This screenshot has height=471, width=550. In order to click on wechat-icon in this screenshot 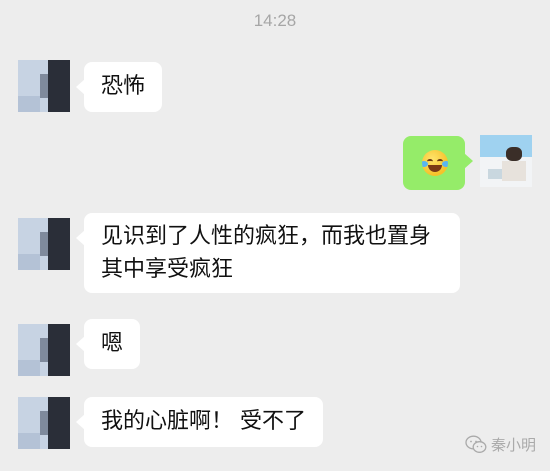, I will do `click(476, 444)`.